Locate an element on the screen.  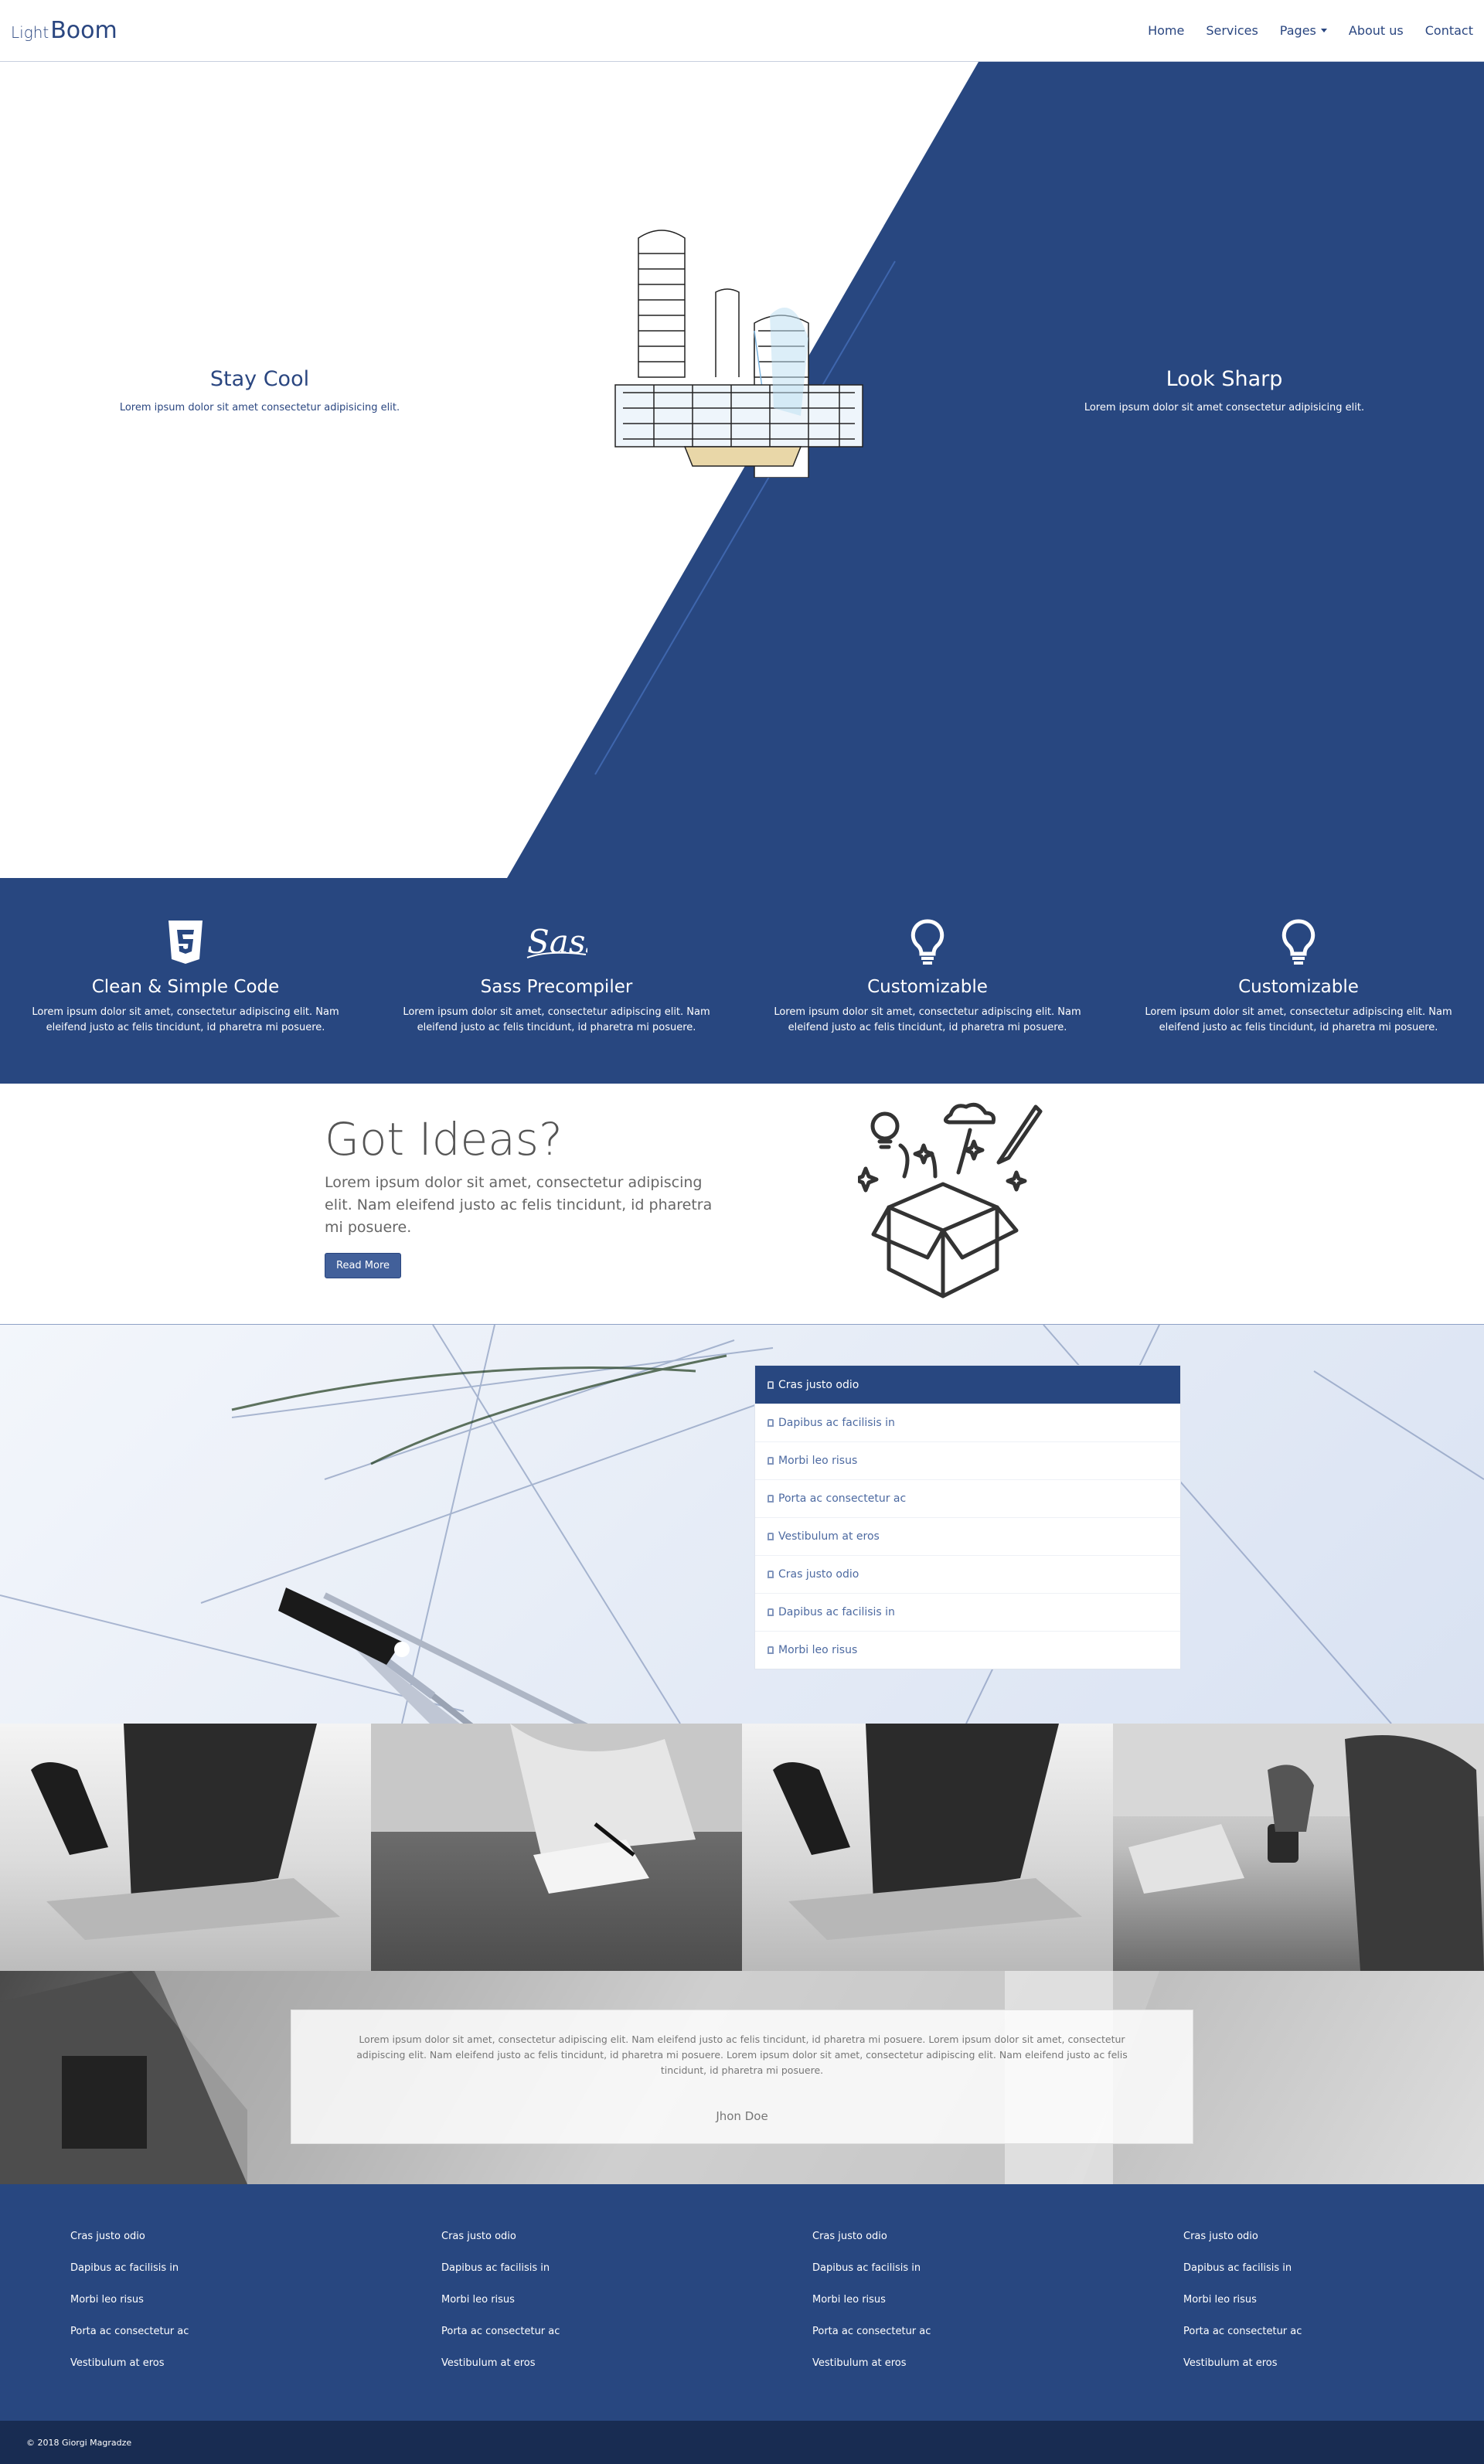
ideas-title: Got Ideas? is located at coordinates (444, 1139).